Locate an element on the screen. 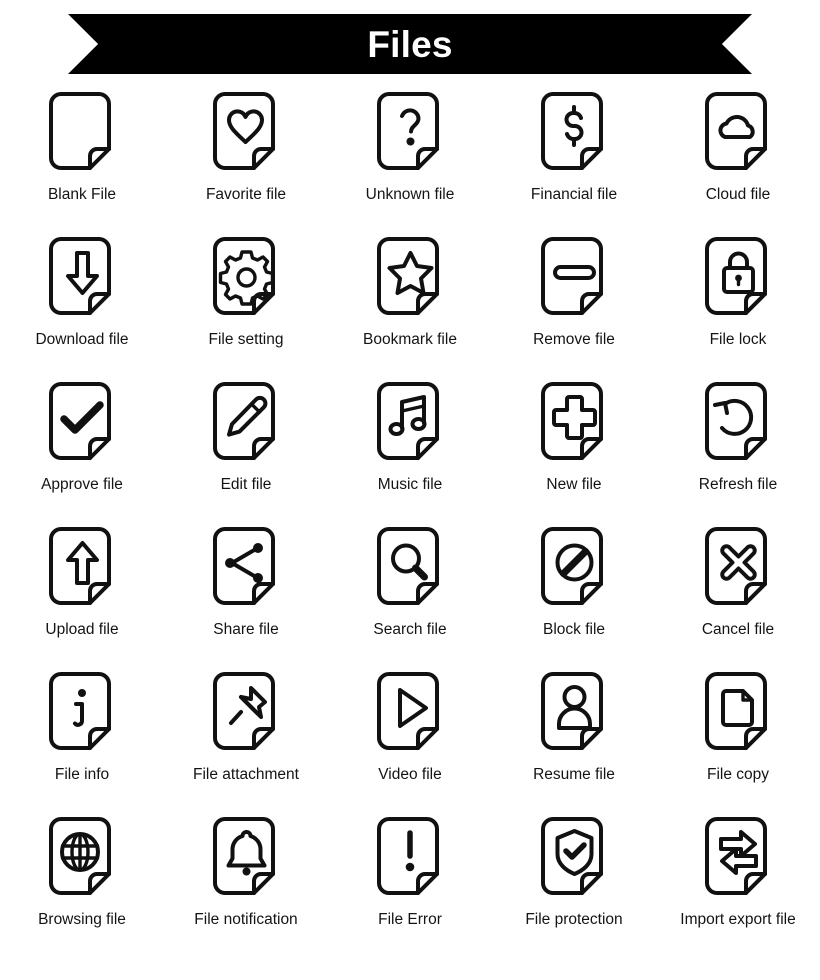 The width and height of the screenshot is (820, 980). icon-label: Edit file is located at coordinates (246, 484).